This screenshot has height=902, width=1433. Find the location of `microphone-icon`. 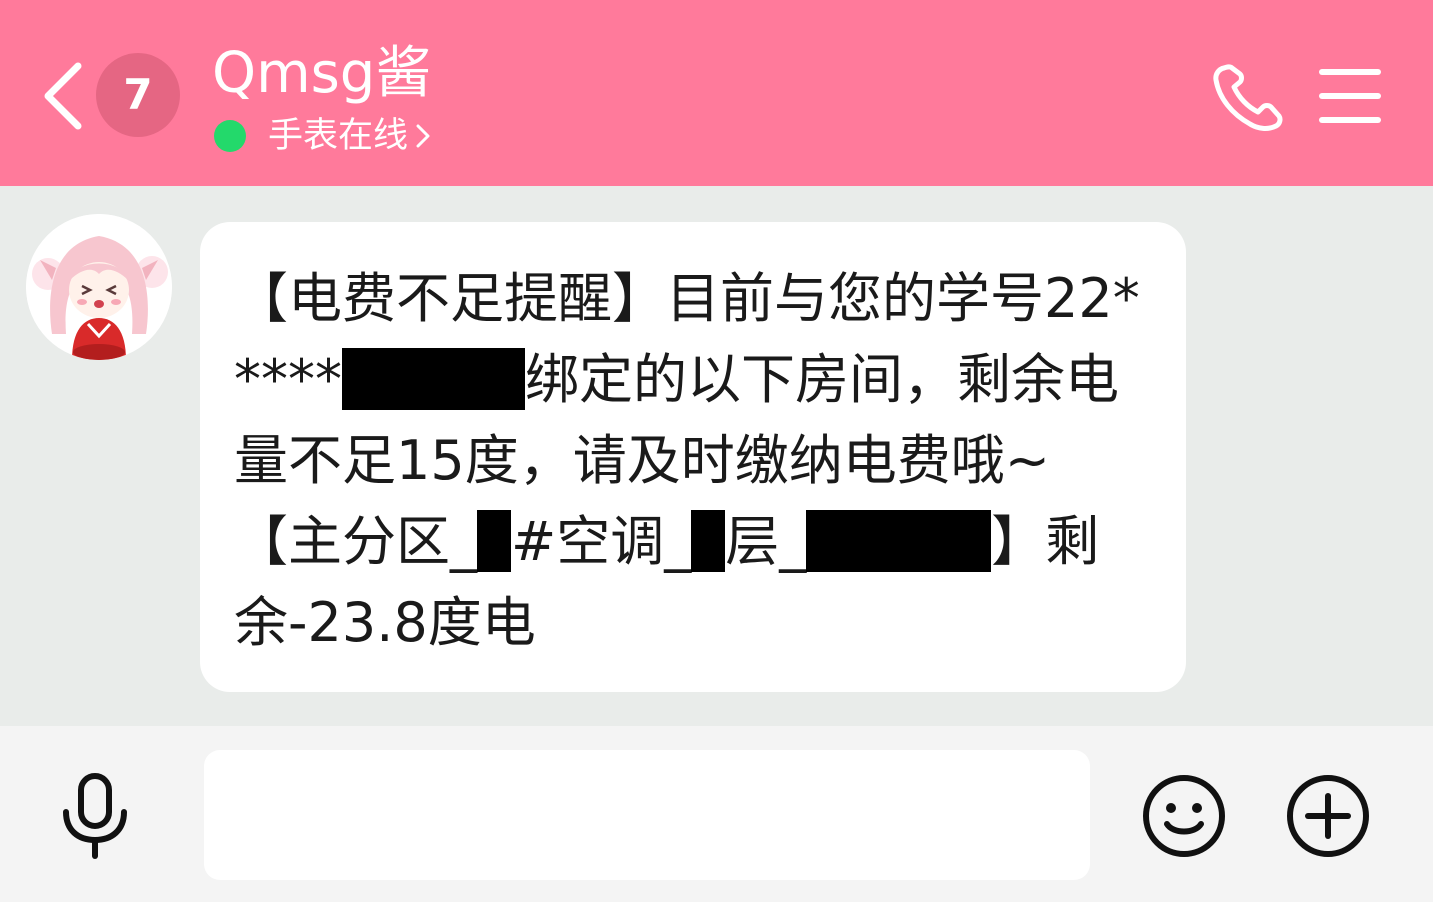

microphone-icon is located at coordinates (95, 816).